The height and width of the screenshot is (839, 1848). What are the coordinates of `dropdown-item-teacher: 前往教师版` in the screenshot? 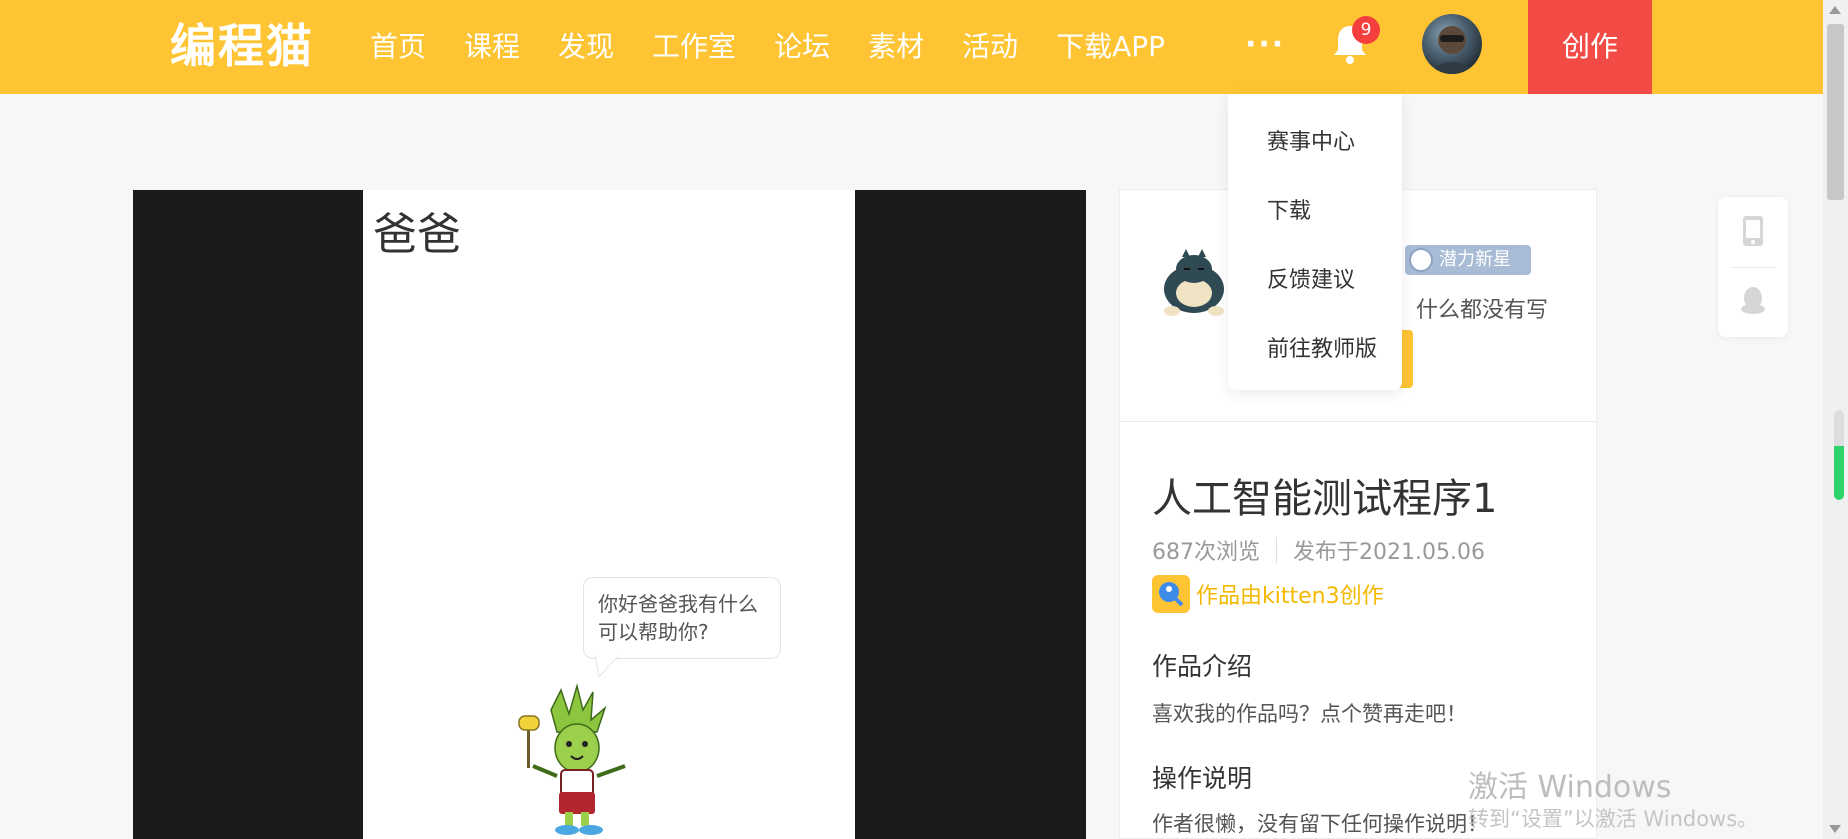 It's located at (1322, 347).